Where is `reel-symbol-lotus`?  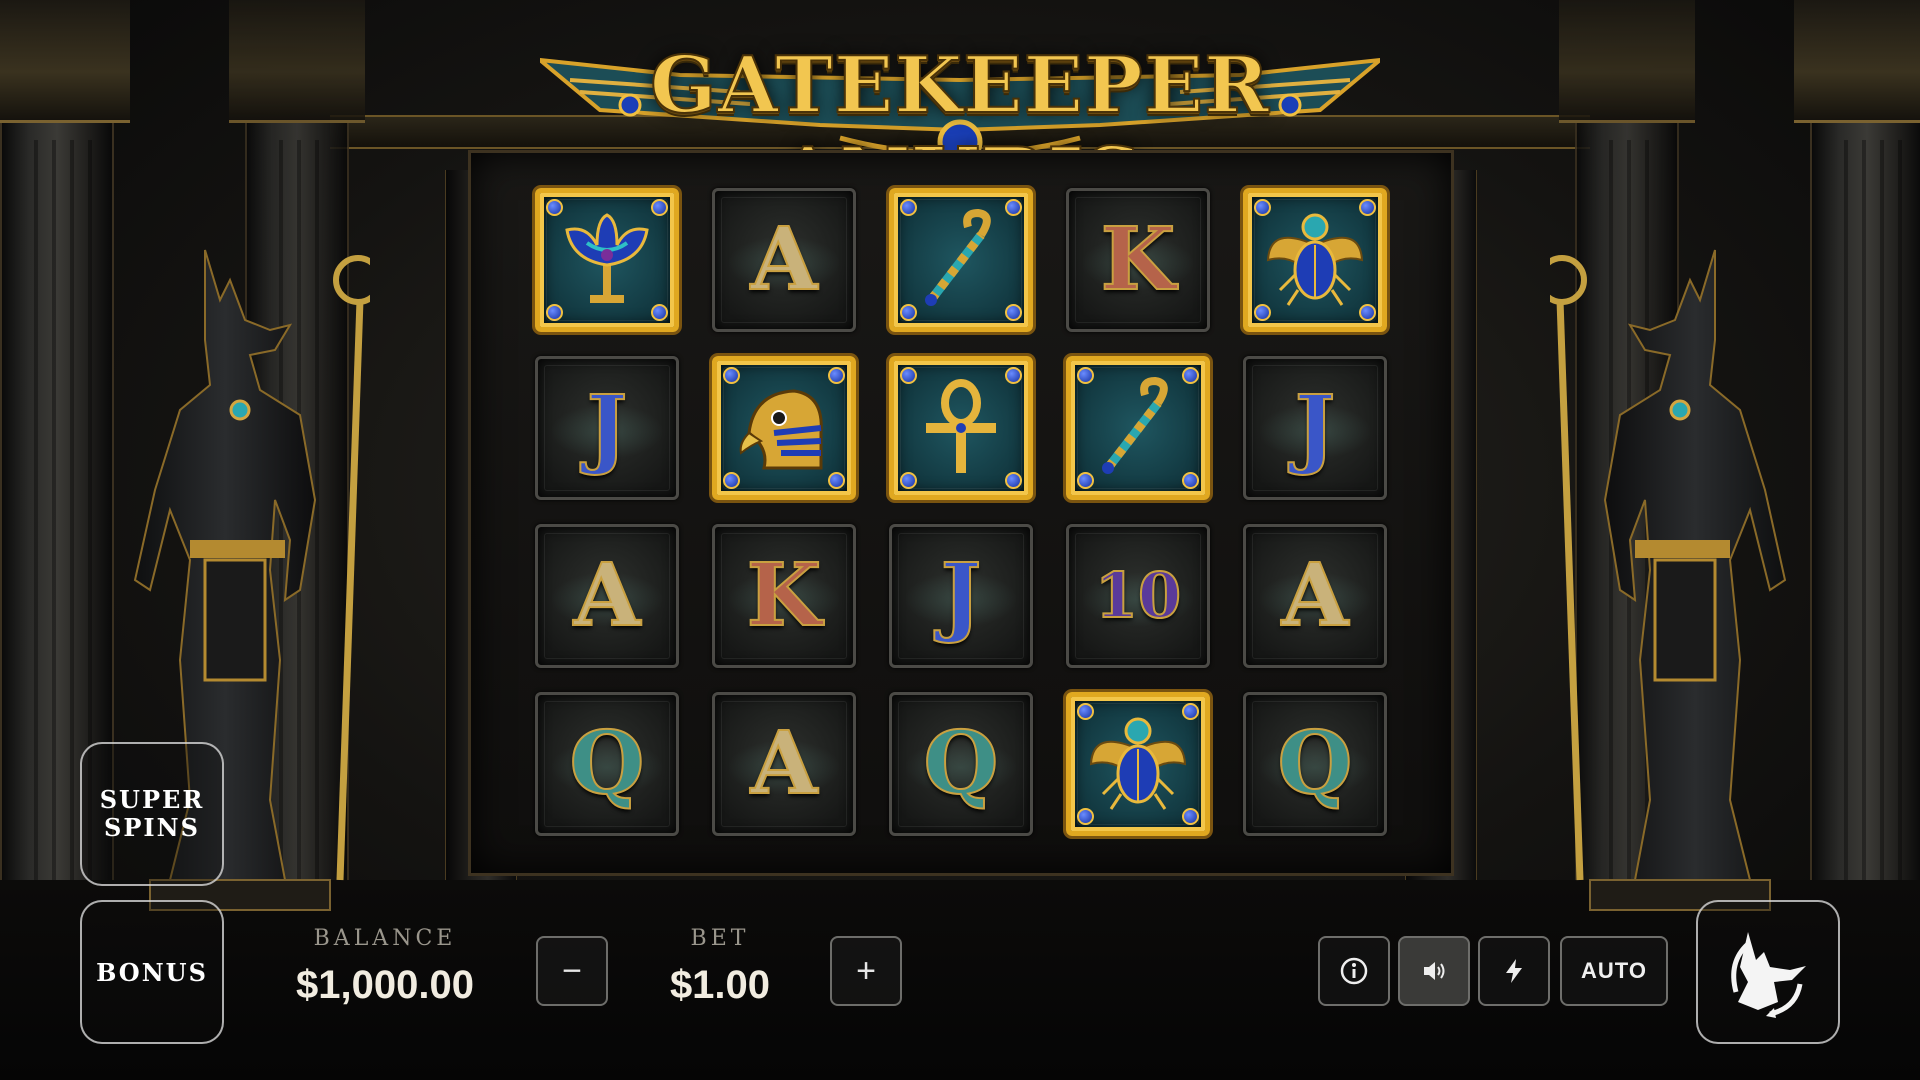 reel-symbol-lotus is located at coordinates (607, 260).